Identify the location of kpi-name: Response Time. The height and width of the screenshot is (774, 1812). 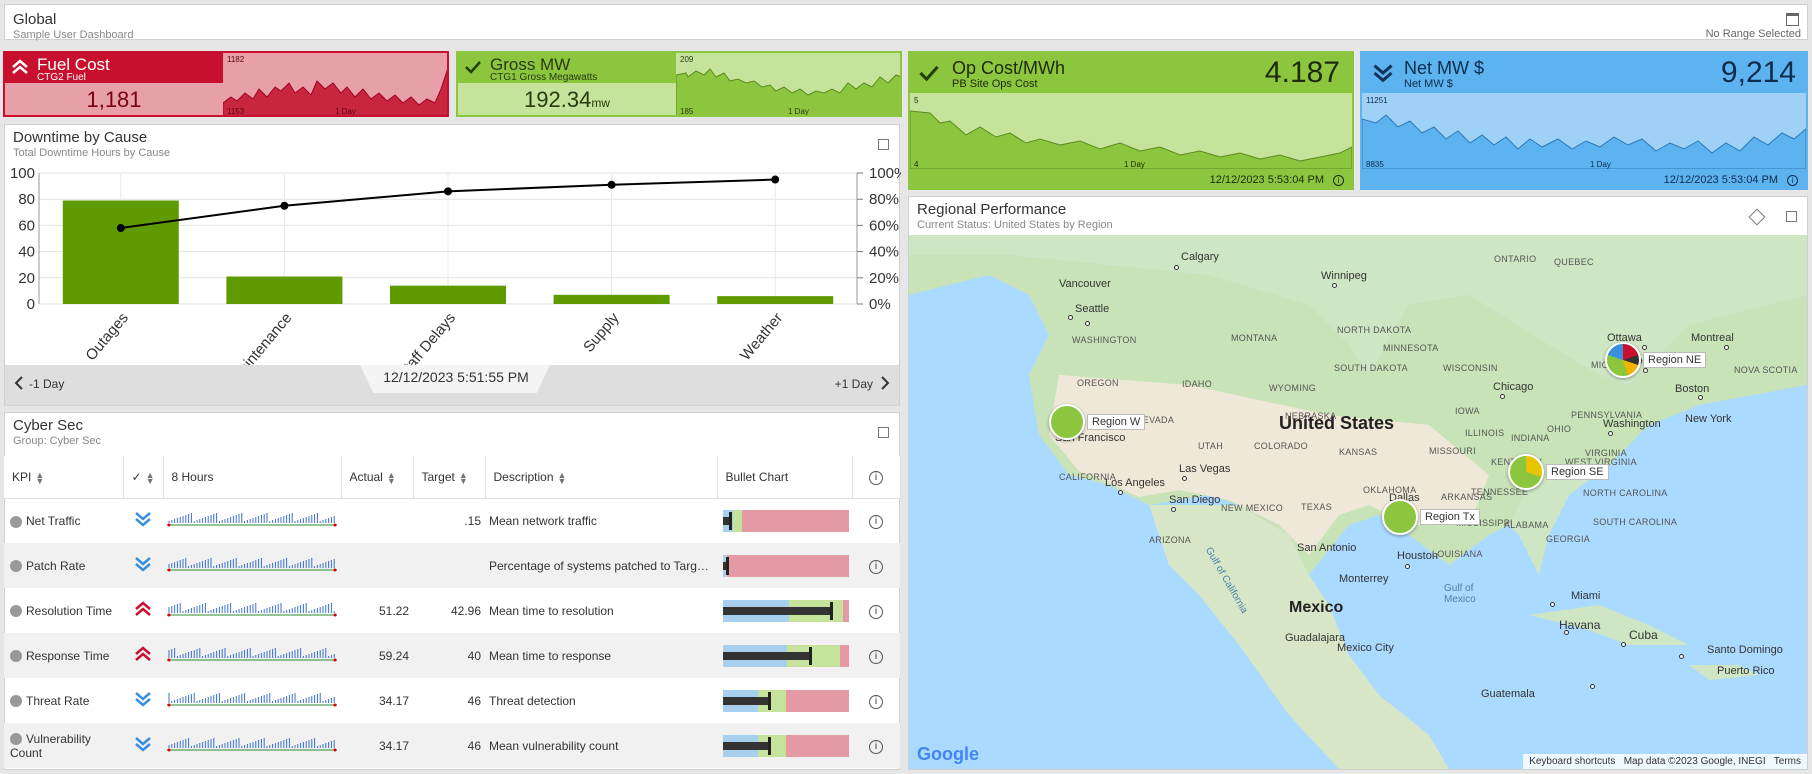
(63, 655).